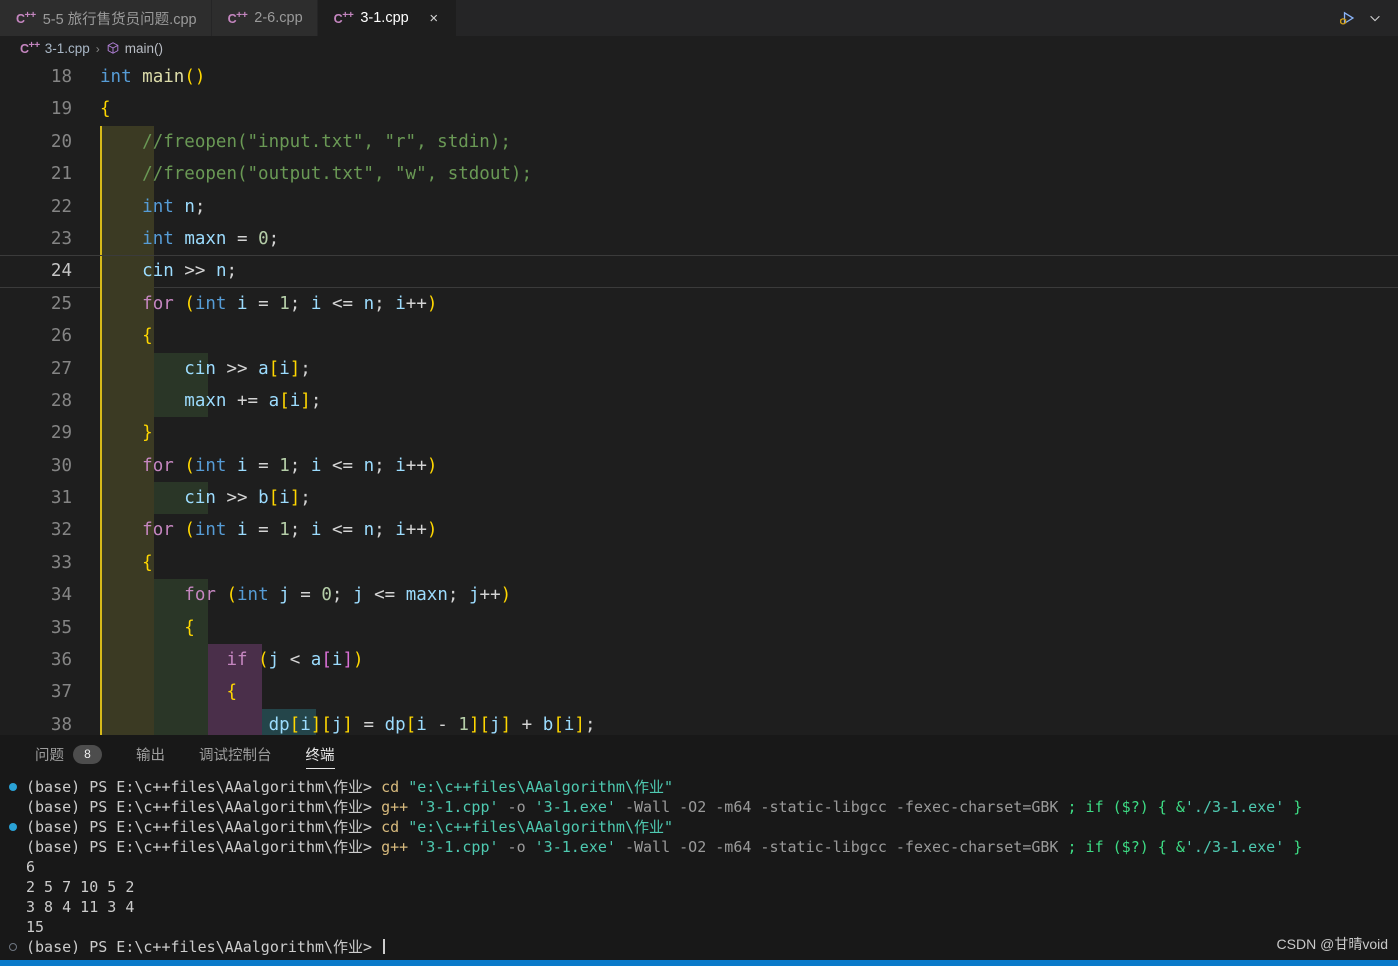 Image resolution: width=1398 pixels, height=966 pixels. What do you see at coordinates (699, 272) in the screenshot?
I see `code-line: 24 cin >> n;` at bounding box center [699, 272].